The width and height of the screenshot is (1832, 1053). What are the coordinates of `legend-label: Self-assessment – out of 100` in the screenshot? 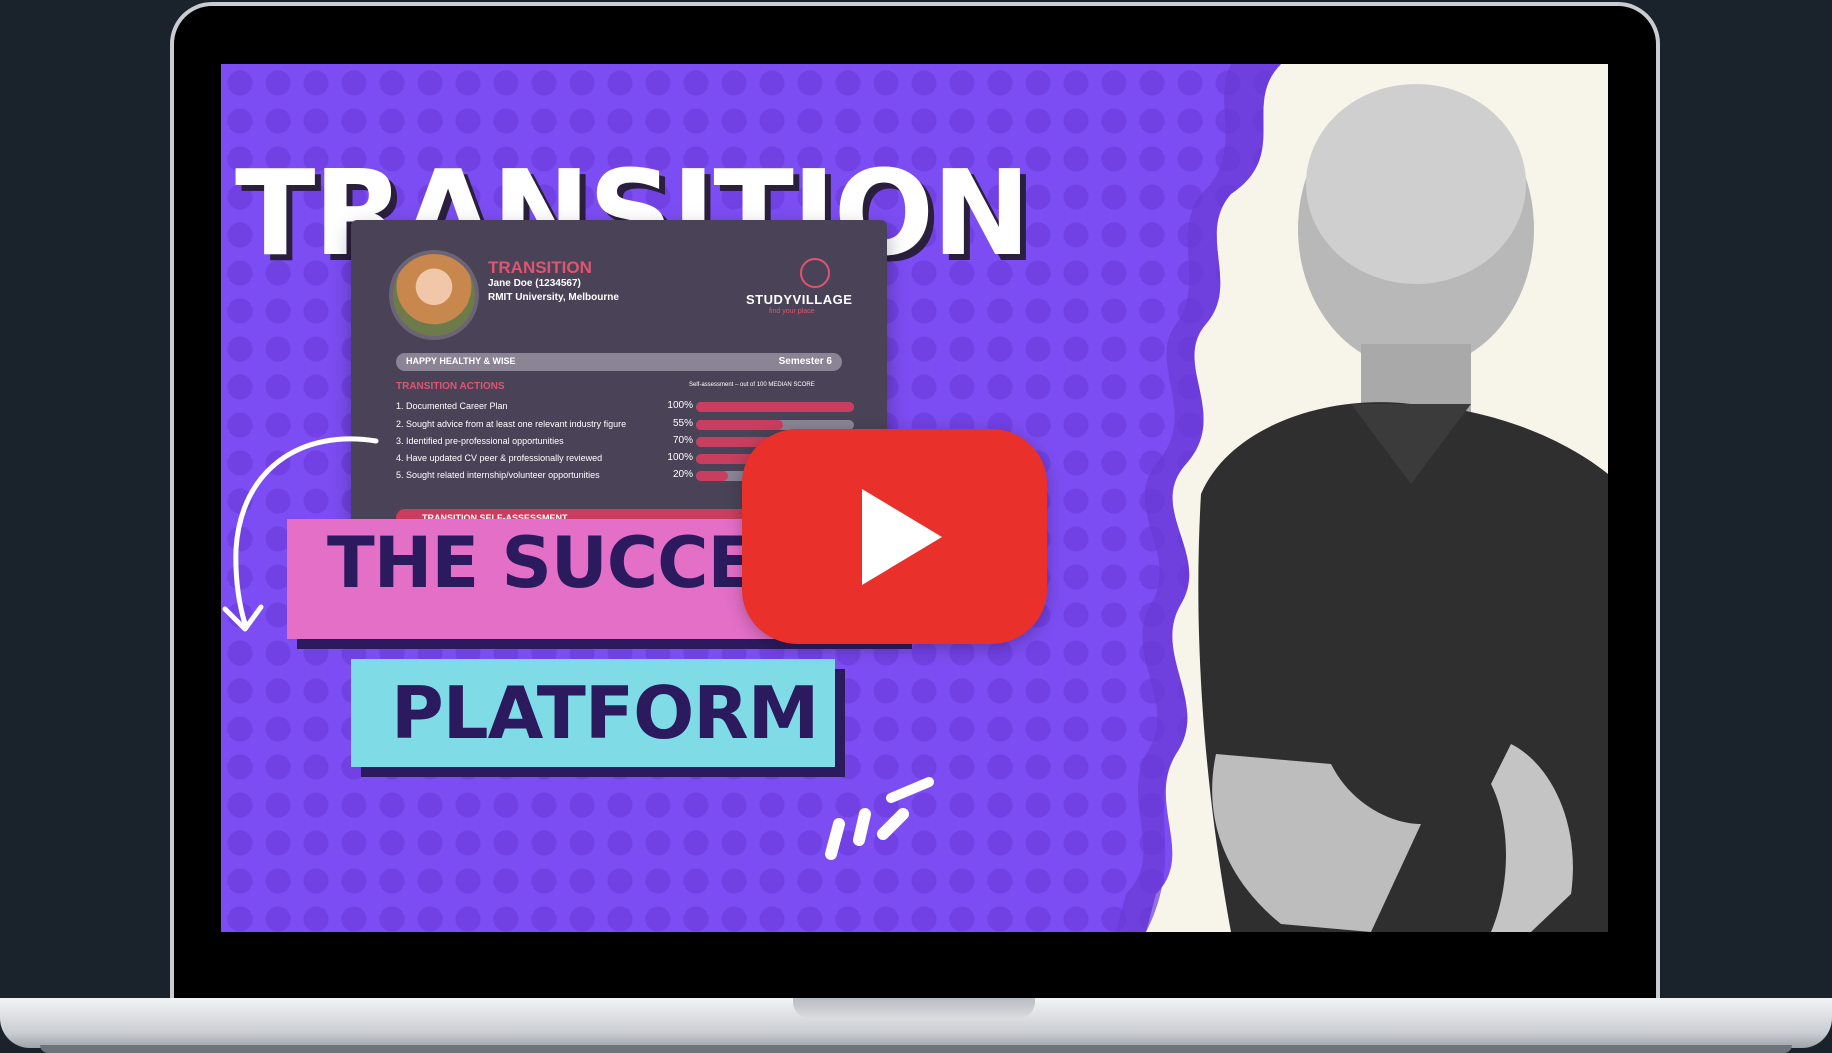 It's located at (728, 385).